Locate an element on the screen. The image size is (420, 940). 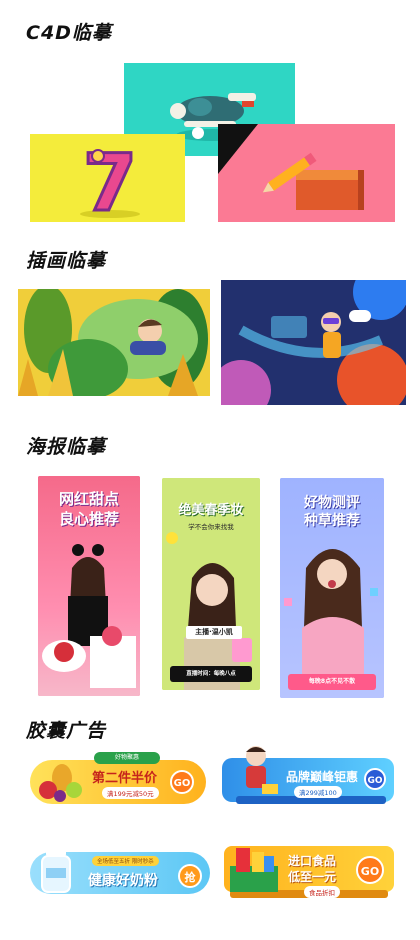
capsule-title: 第二件半价 is located at coordinates (125, 778).